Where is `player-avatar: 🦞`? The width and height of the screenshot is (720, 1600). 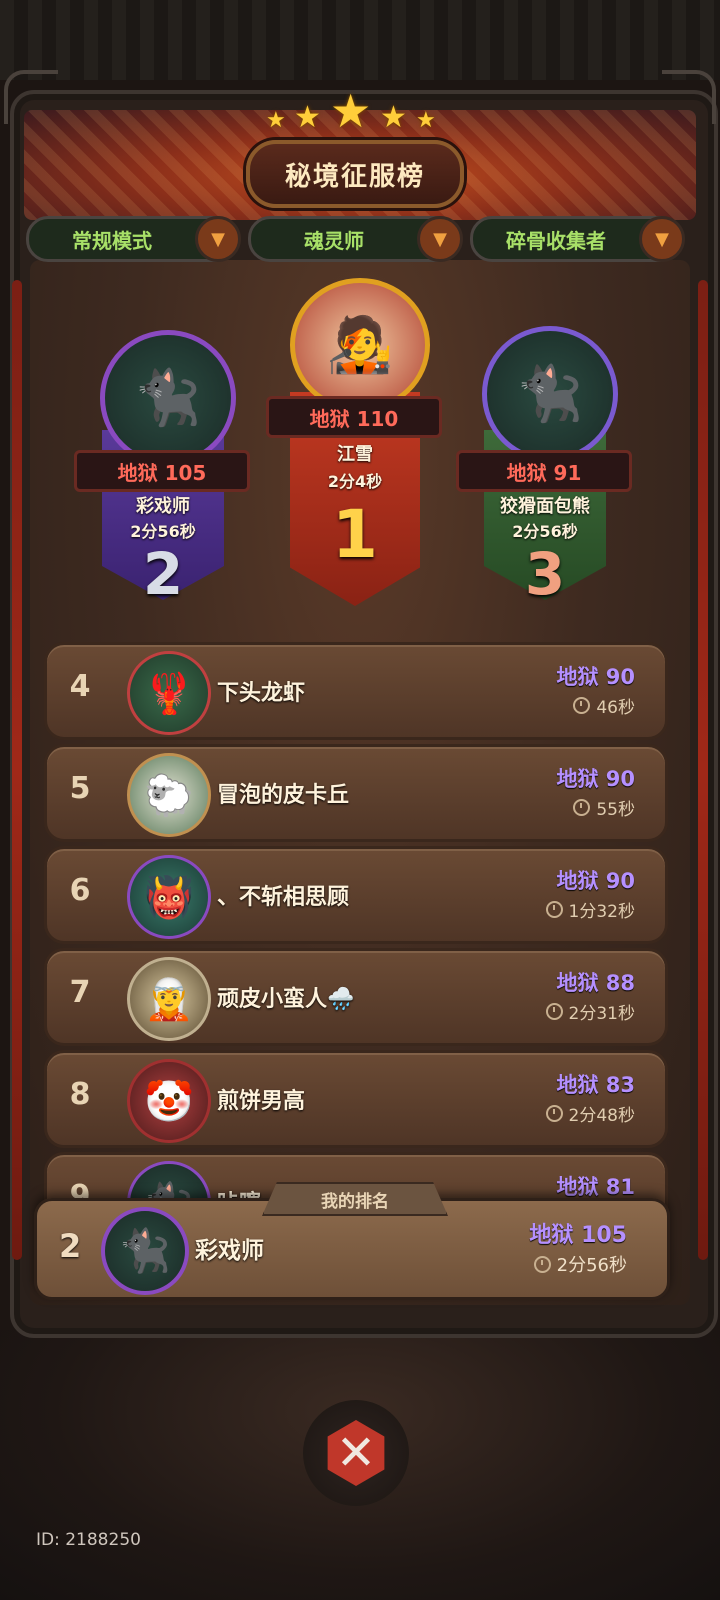 player-avatar: 🦞 is located at coordinates (169, 693).